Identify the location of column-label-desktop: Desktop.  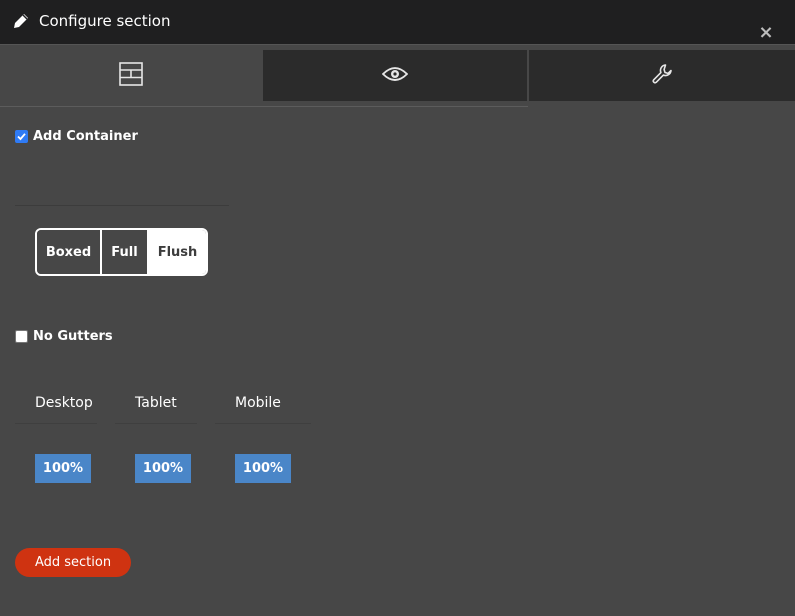
(64, 403).